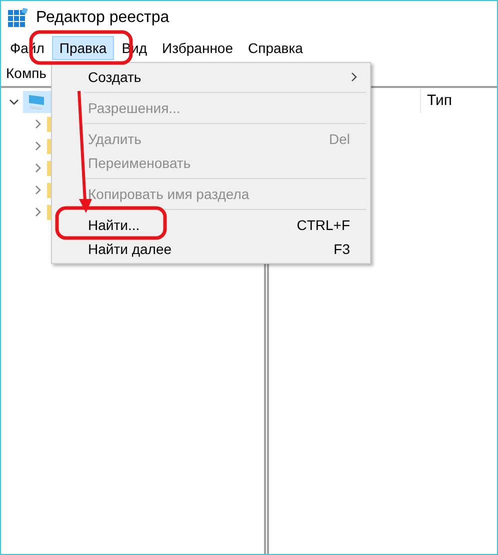 The image size is (498, 555). Describe the element at coordinates (83, 48) in the screenshot. I see `menu-item: Правка` at that location.